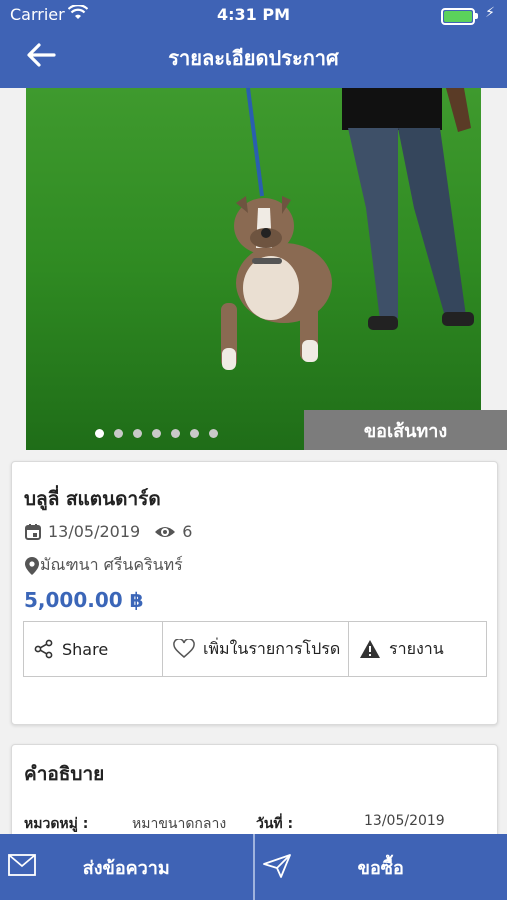 The height and width of the screenshot is (900, 507). Describe the element at coordinates (94, 531) in the screenshot. I see `listing-date: 13/05/2019` at that location.